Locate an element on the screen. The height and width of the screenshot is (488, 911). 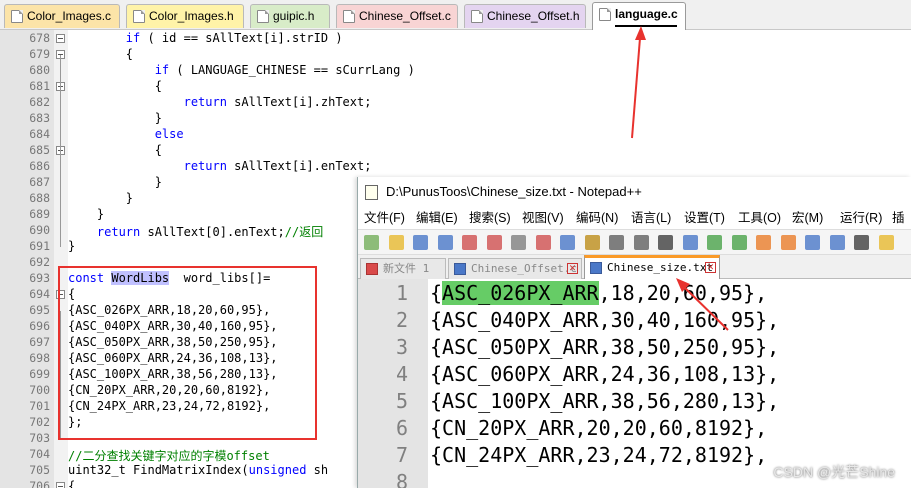
arrow-head-icon is located at coordinates (640, 33).